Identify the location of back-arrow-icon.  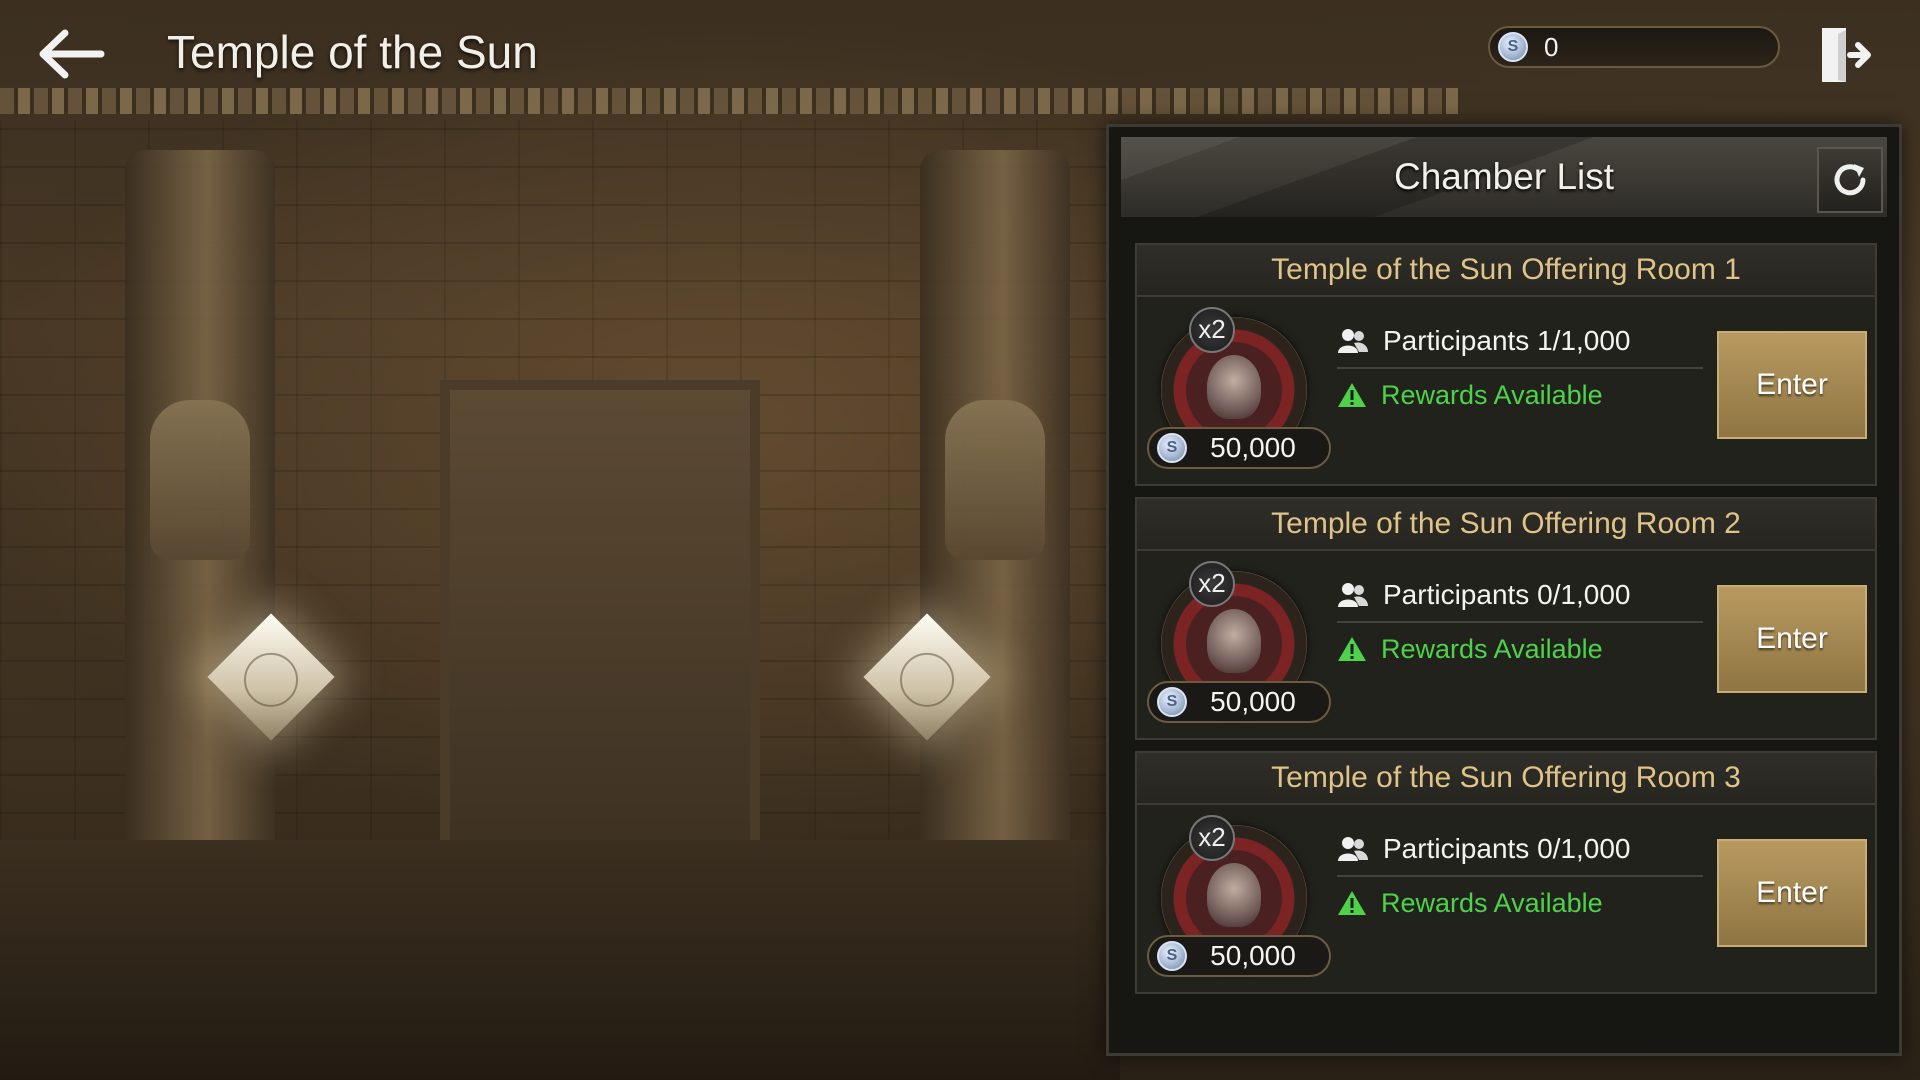
(72, 54).